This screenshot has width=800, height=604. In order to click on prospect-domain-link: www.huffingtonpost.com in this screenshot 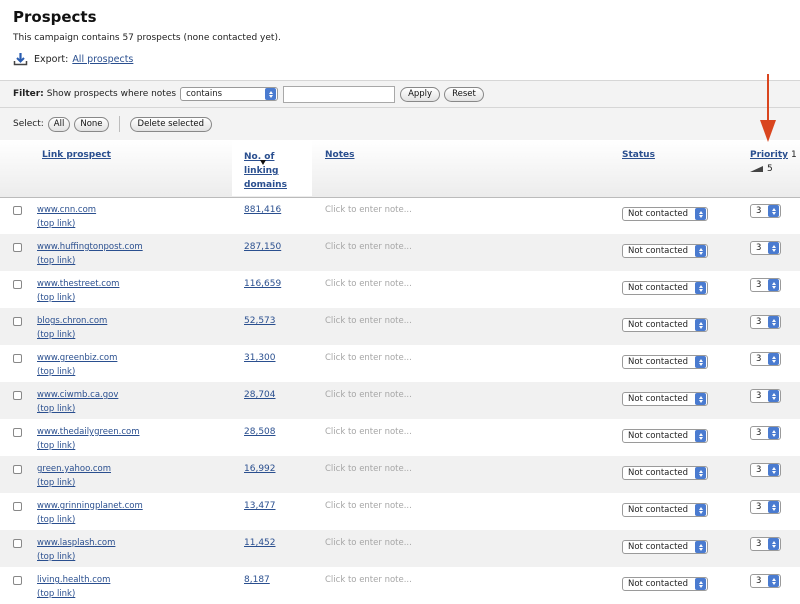, I will do `click(90, 247)`.